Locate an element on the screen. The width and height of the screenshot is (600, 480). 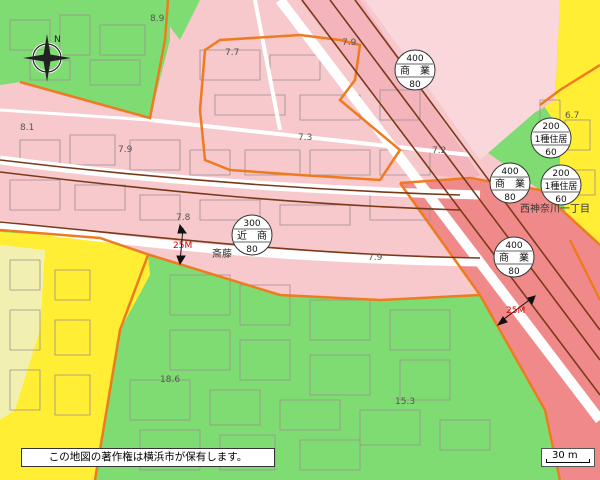
compass-north-letter: N is located at coordinates (57, 40).